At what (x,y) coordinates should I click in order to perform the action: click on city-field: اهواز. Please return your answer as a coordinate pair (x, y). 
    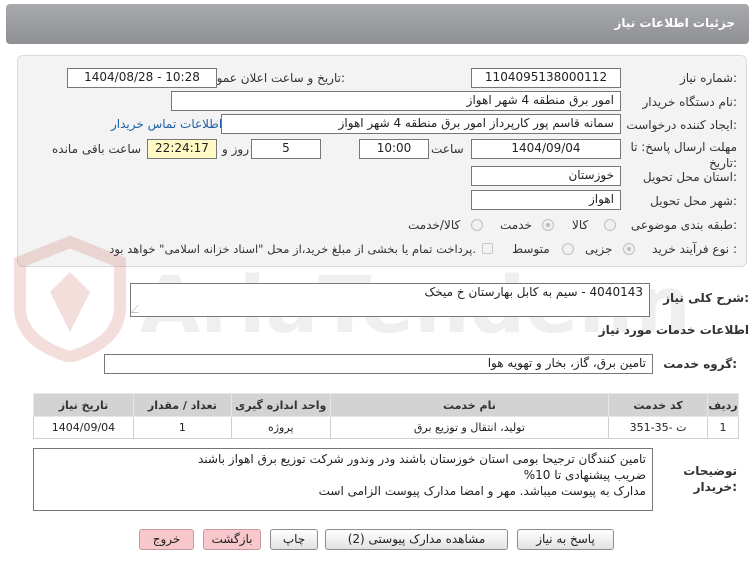
    Looking at the image, I should click on (546, 200).